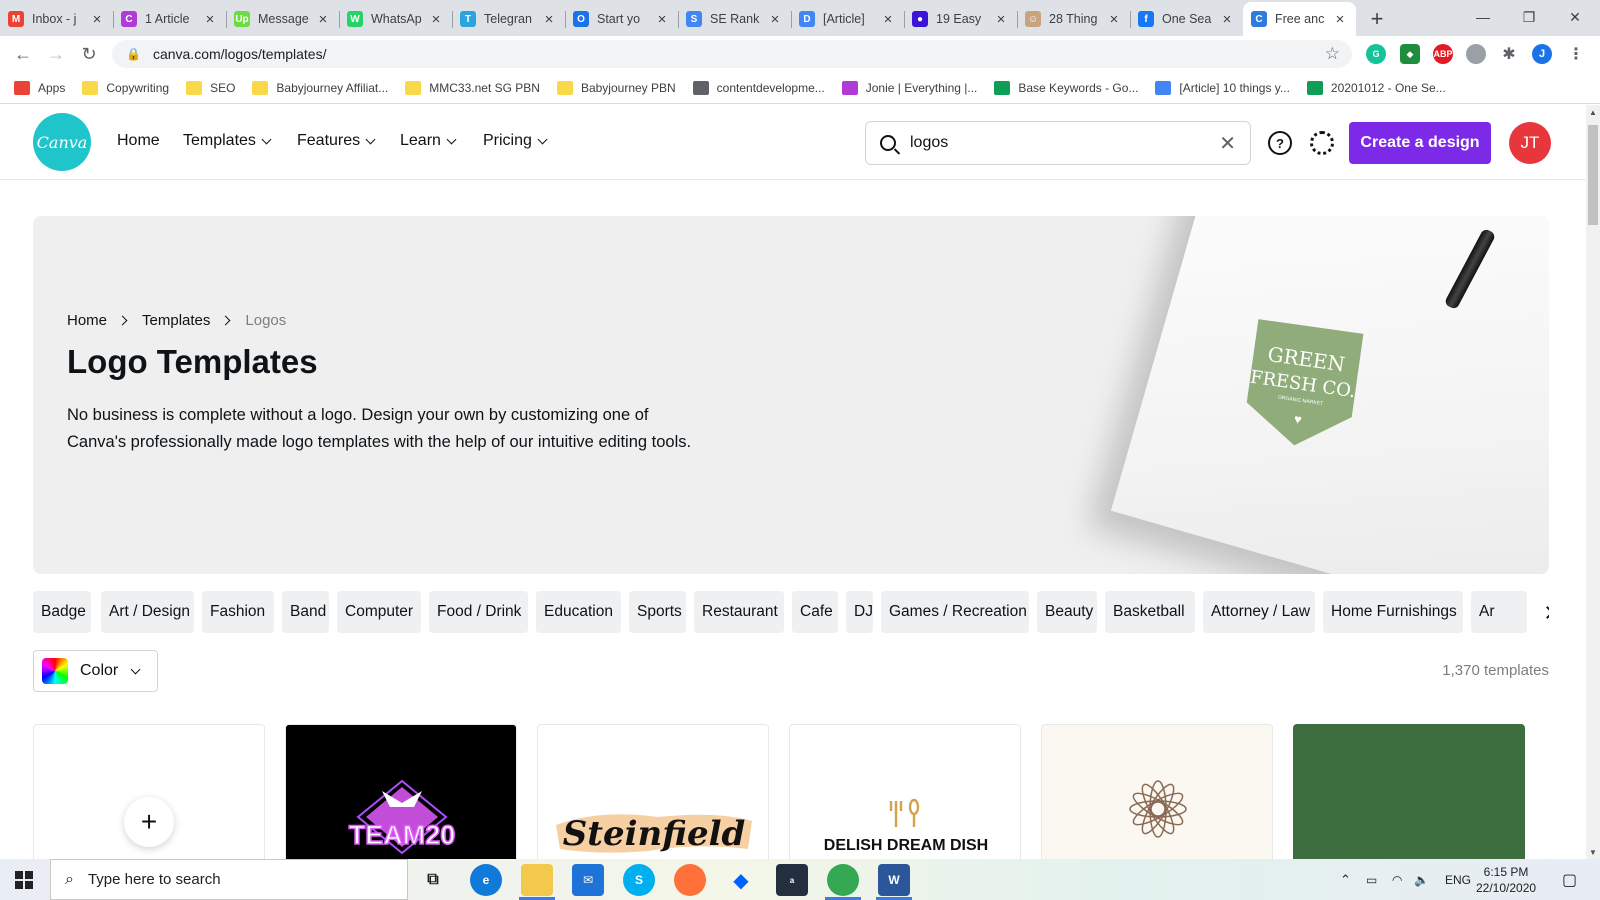  What do you see at coordinates (843, 880) in the screenshot?
I see `chrome-icon` at bounding box center [843, 880].